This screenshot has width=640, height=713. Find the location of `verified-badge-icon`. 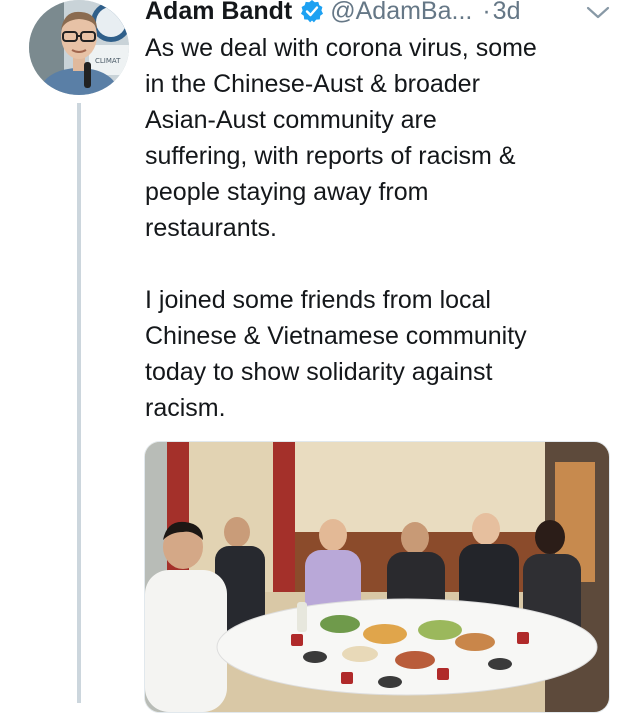

verified-badge-icon is located at coordinates (312, 11).